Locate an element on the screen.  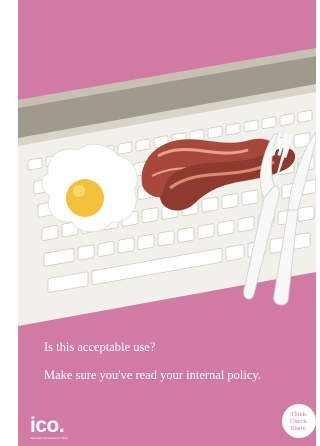
ico-logo: ico. is located at coordinates (47, 425).